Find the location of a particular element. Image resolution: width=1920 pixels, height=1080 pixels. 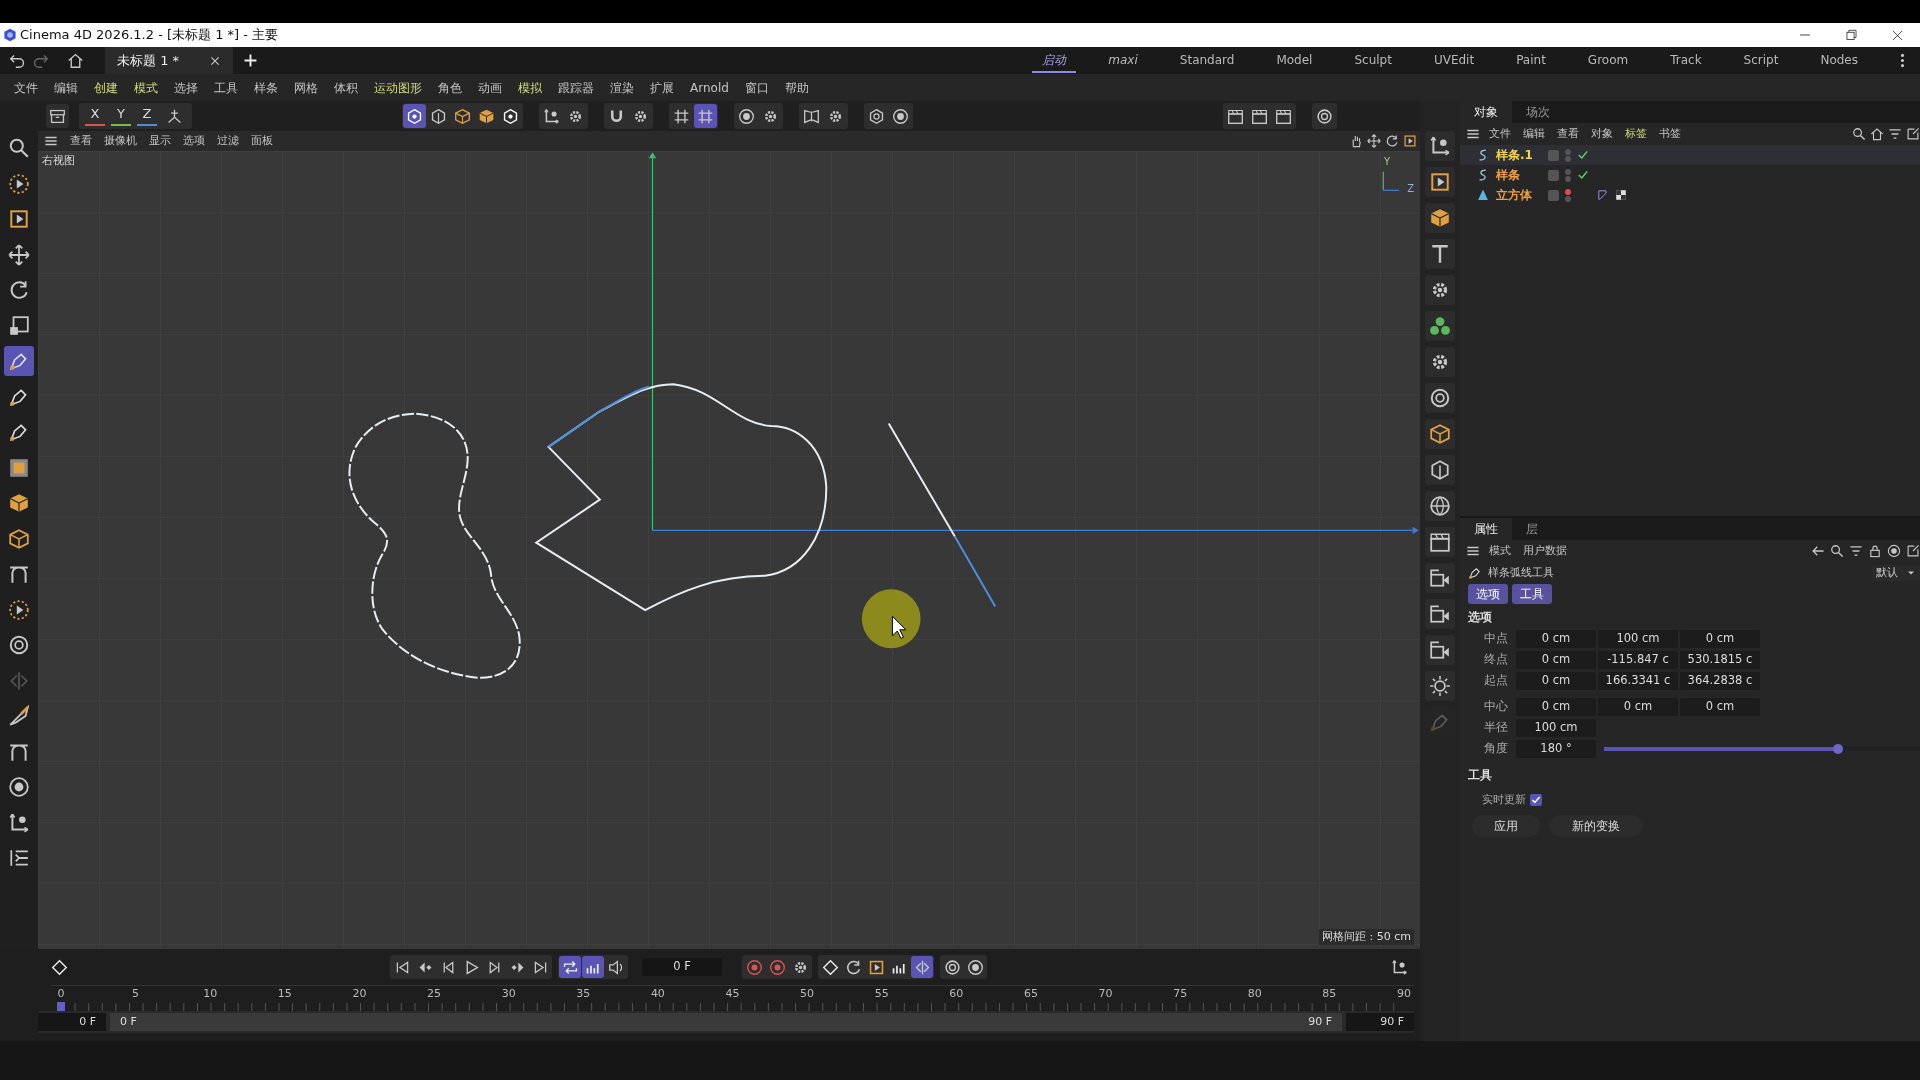

ruler-label: 65 is located at coordinates (1030, 994).